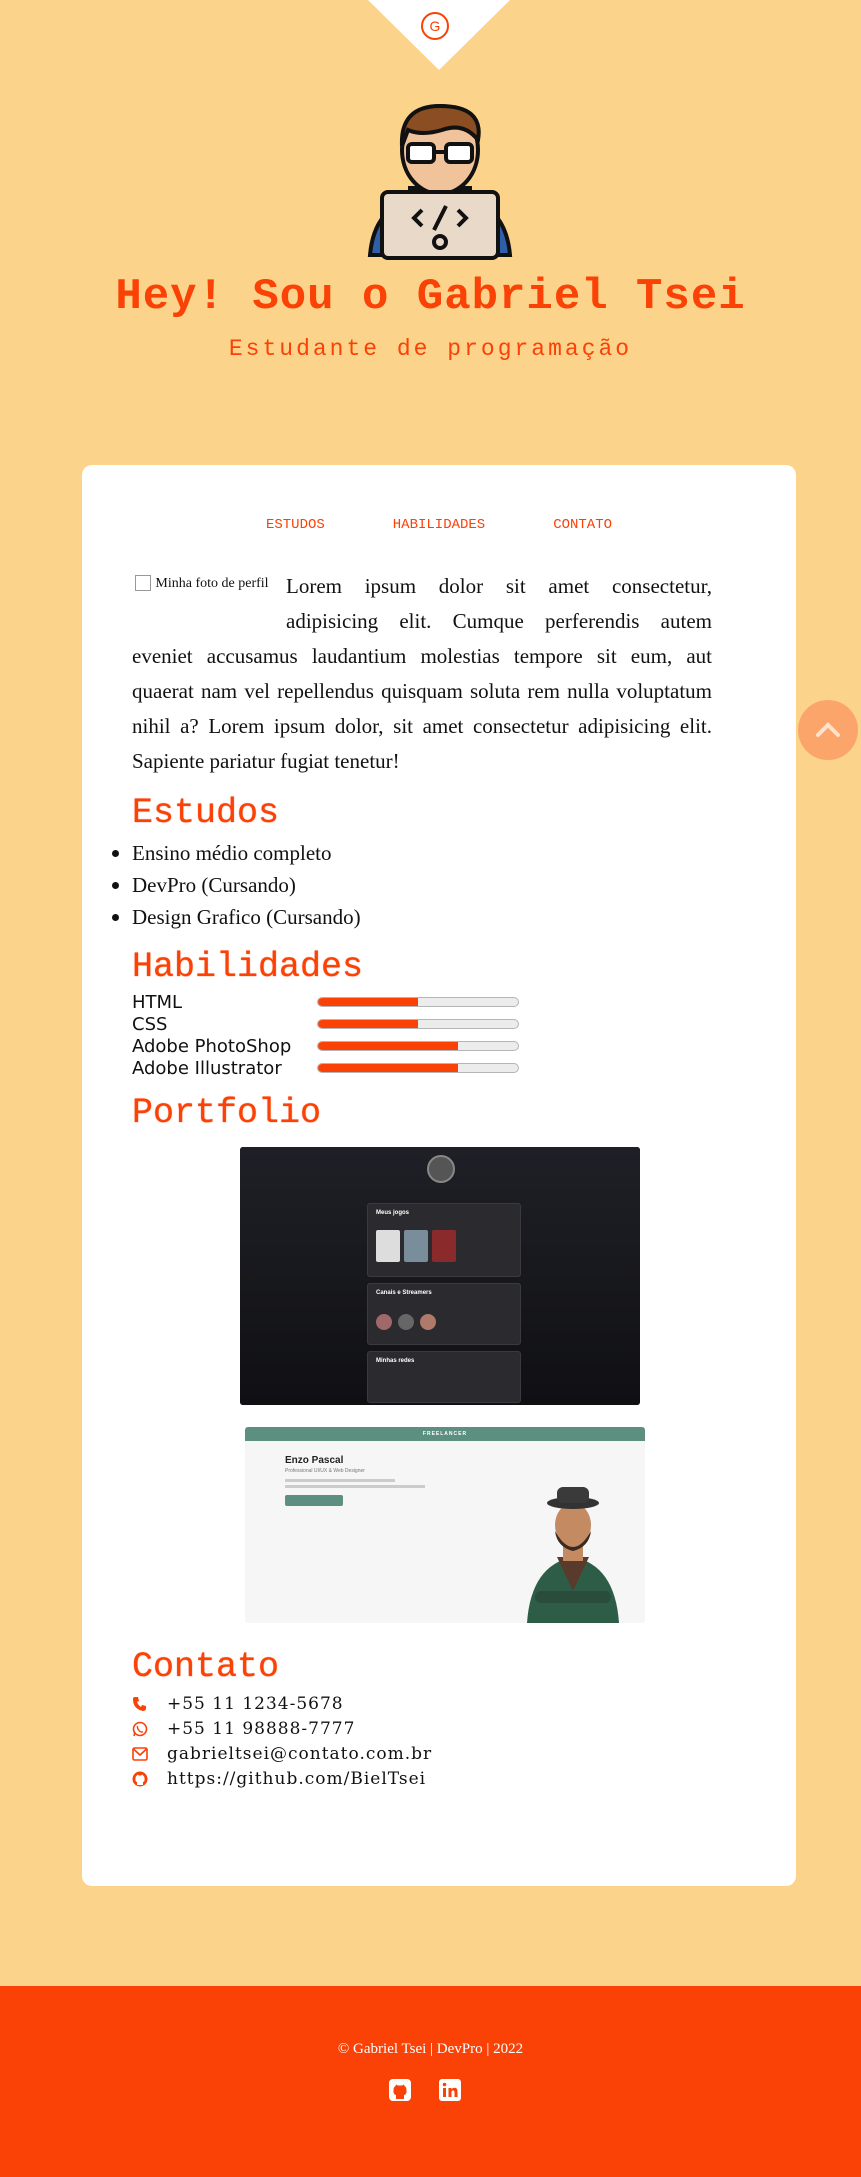 This screenshot has width=861, height=2177. What do you see at coordinates (255, 1703) in the screenshot?
I see `contact-phone: +55 11 1234-5678` at bounding box center [255, 1703].